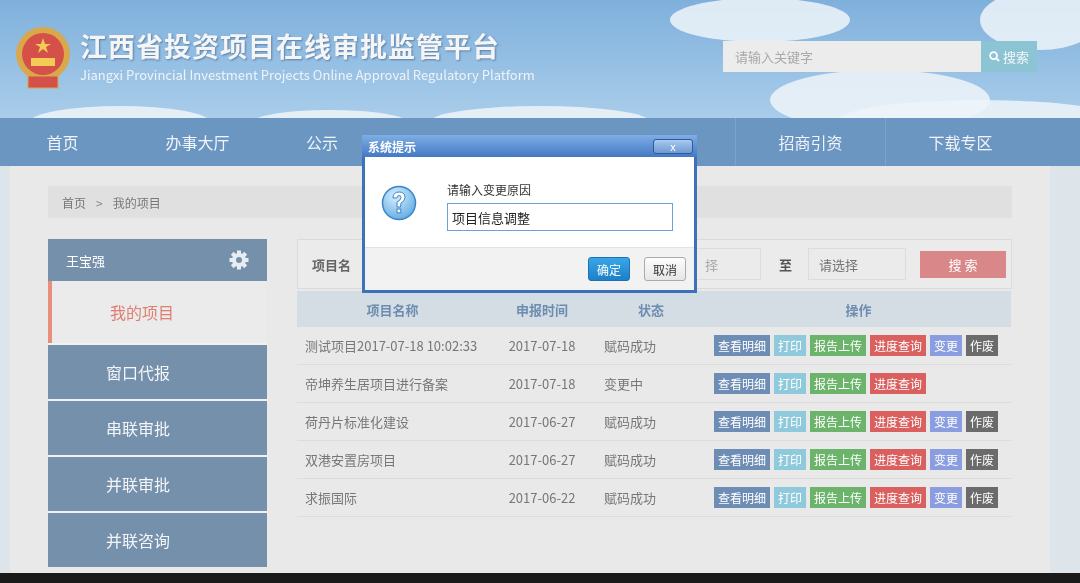  What do you see at coordinates (392, 421) in the screenshot?
I see `table-cell: 荷丹片标准化建设` at bounding box center [392, 421].